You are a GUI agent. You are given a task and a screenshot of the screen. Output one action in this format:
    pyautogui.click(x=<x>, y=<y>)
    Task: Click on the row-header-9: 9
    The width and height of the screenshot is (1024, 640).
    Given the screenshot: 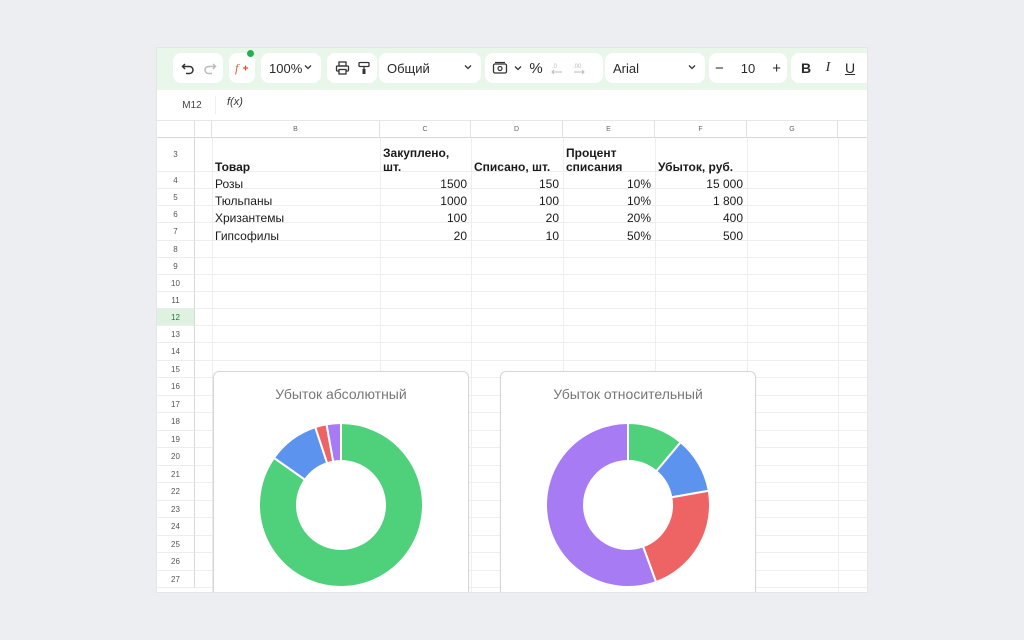 What is the action you would take?
    pyautogui.click(x=176, y=266)
    